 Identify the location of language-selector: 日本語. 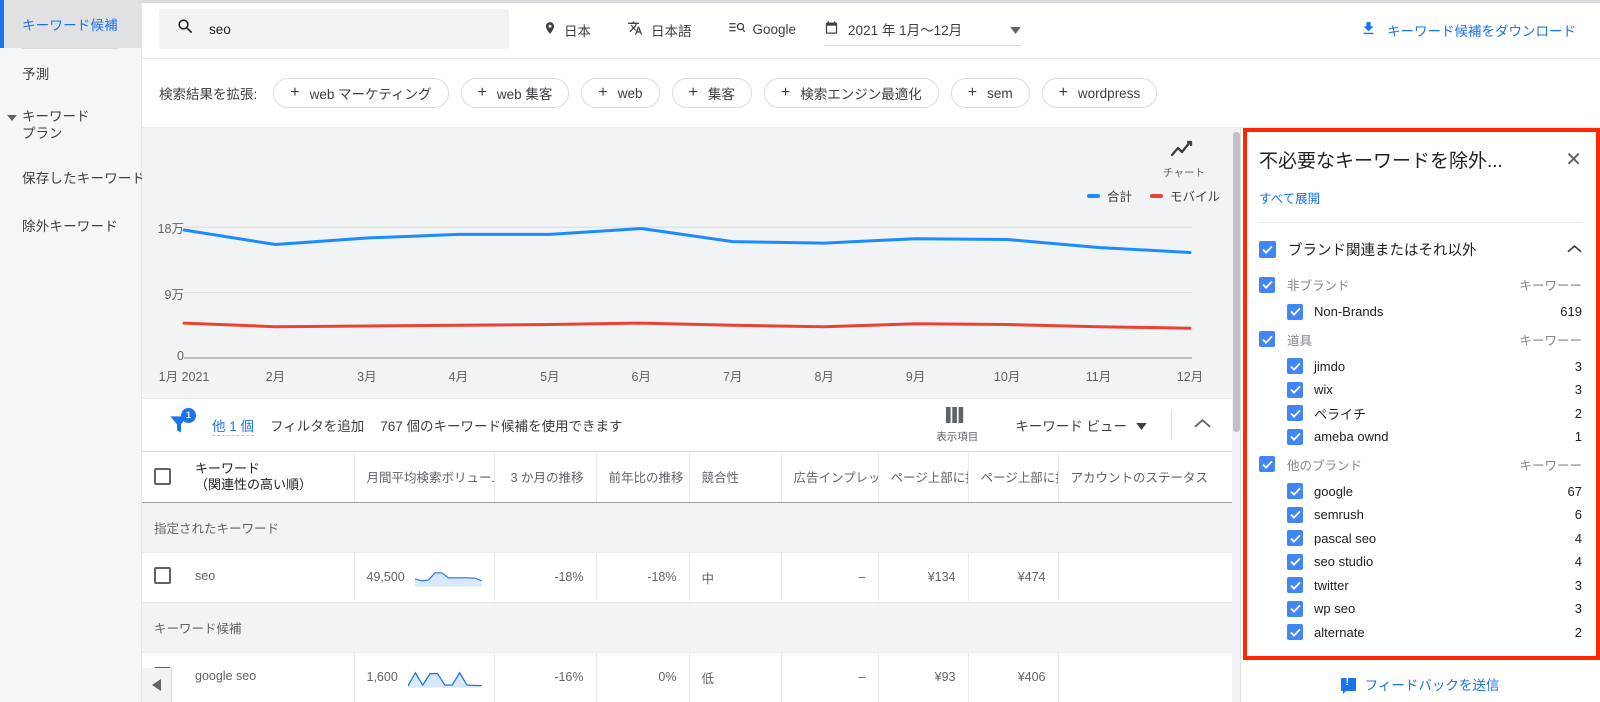
(659, 30).